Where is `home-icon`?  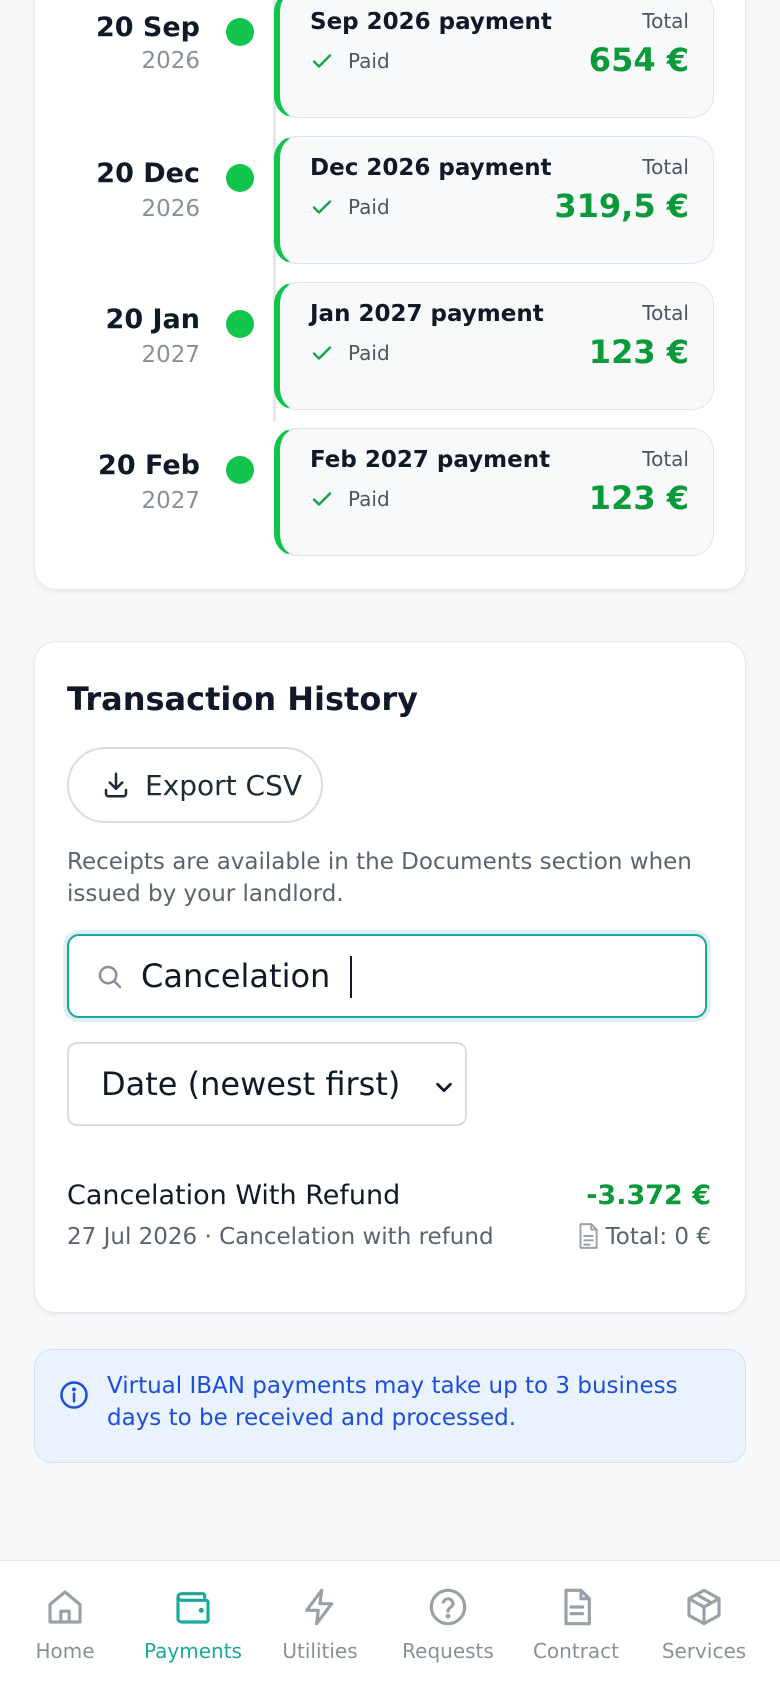 home-icon is located at coordinates (65, 1607).